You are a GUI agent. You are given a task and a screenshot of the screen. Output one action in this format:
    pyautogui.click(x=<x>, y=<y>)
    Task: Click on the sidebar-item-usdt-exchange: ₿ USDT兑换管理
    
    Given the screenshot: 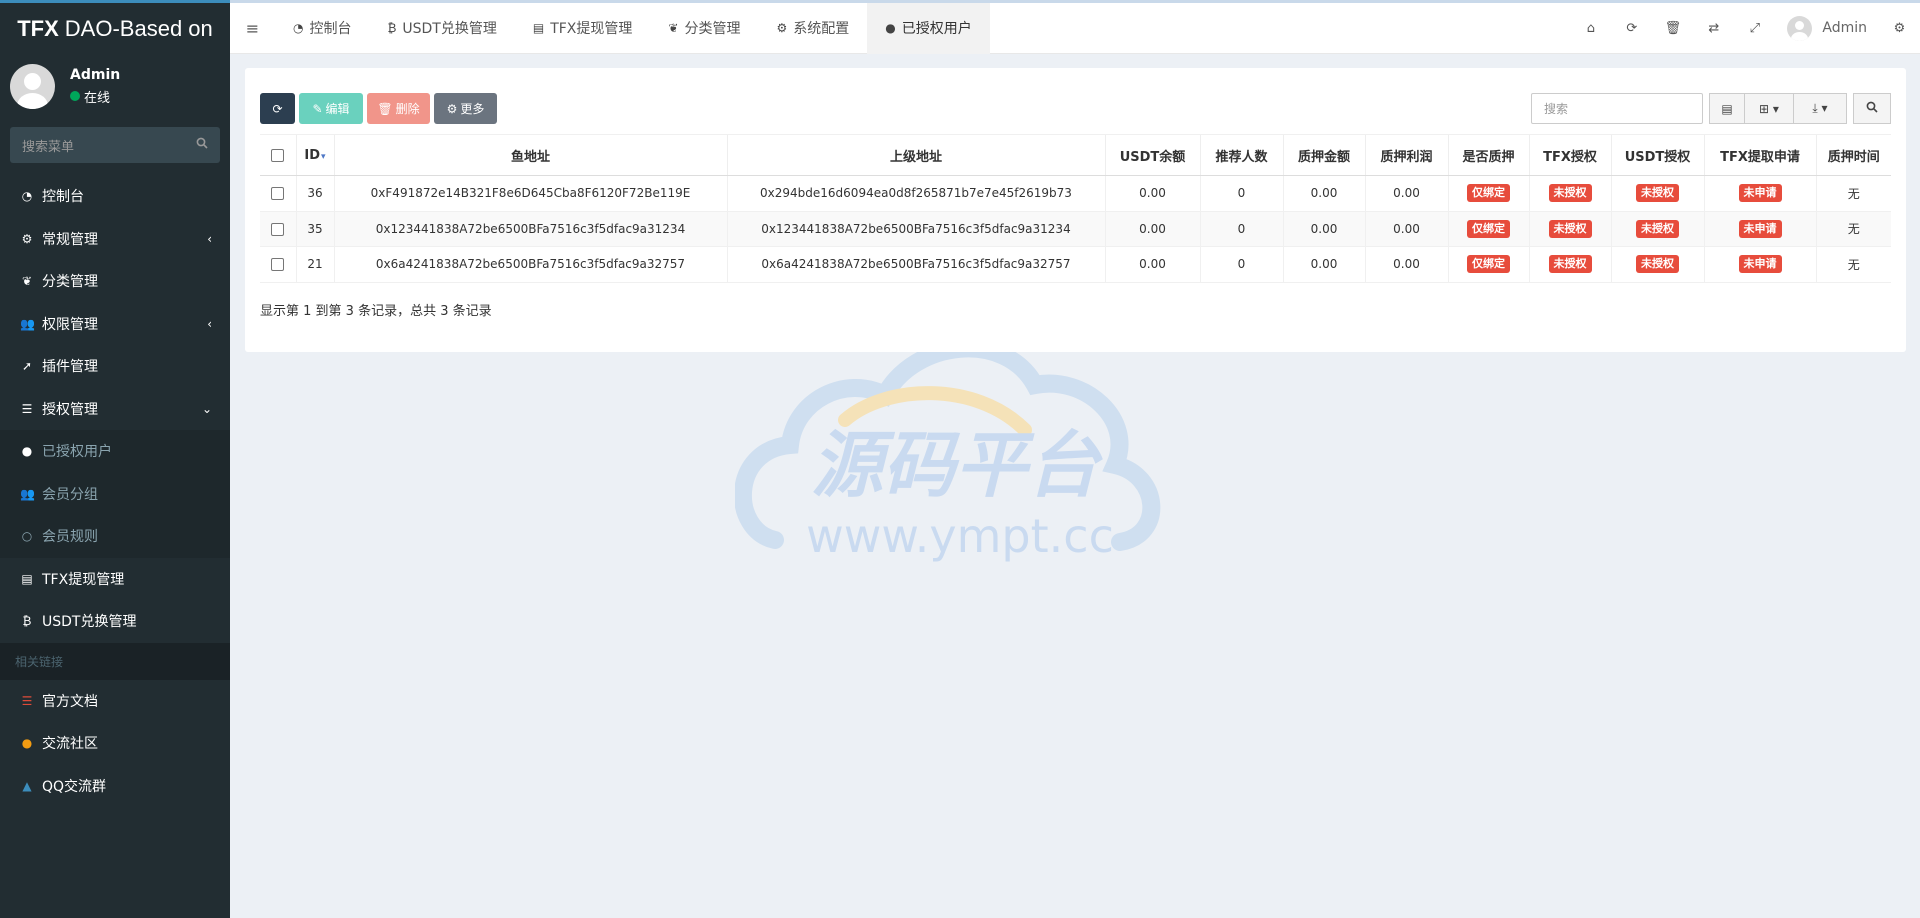 What is the action you would take?
    pyautogui.click(x=115, y=621)
    